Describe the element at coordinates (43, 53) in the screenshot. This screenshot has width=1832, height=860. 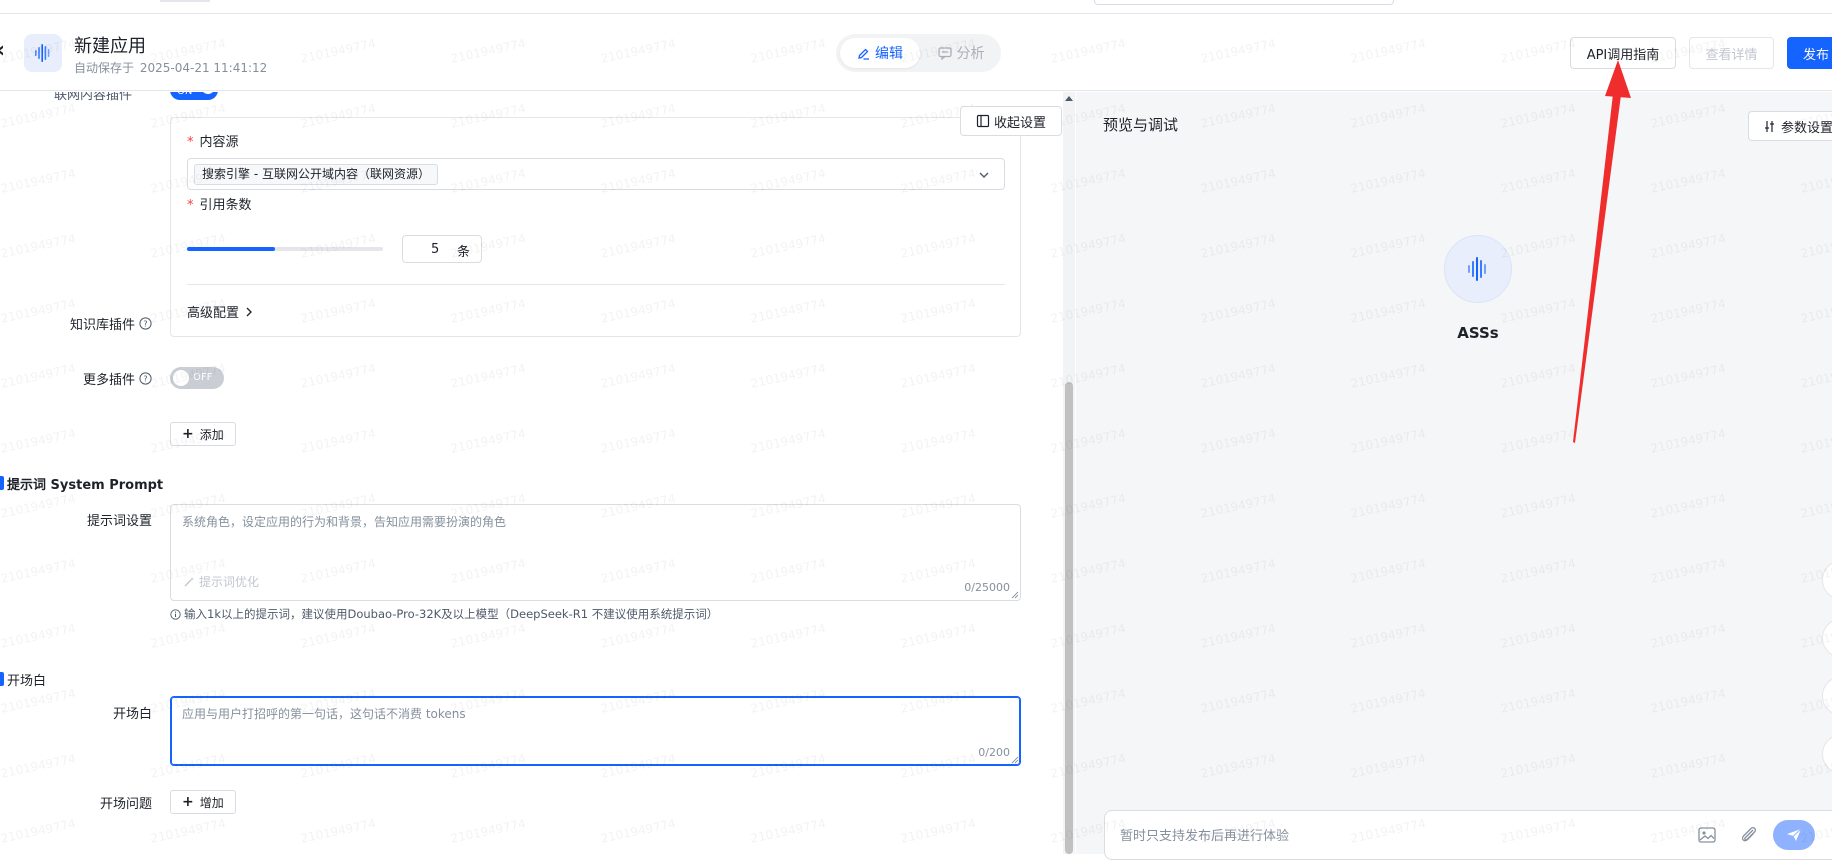
I see `app-logo-icon` at that location.